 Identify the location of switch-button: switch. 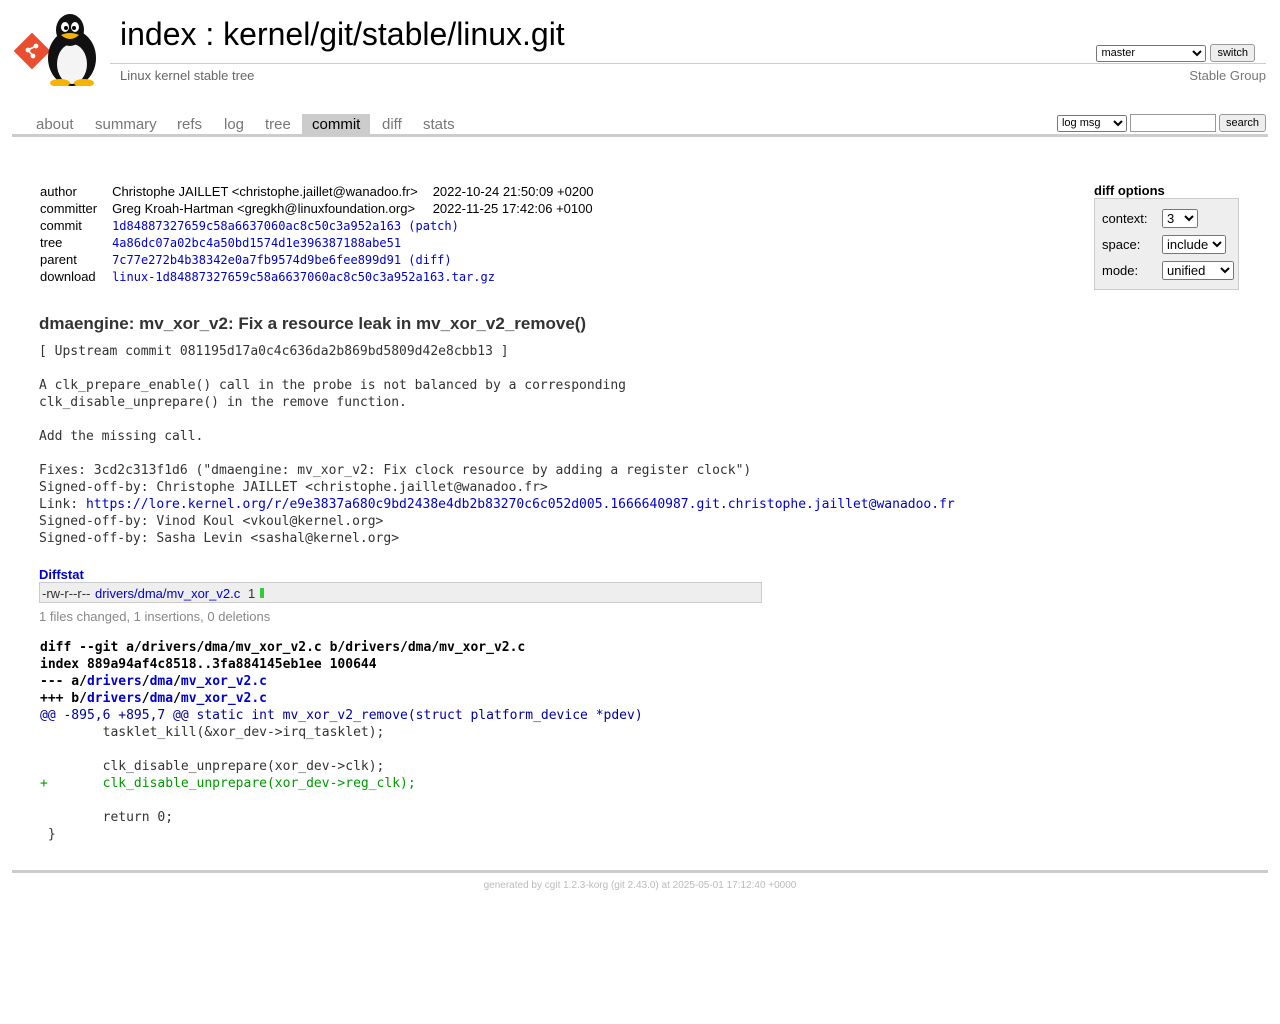
(1232, 53).